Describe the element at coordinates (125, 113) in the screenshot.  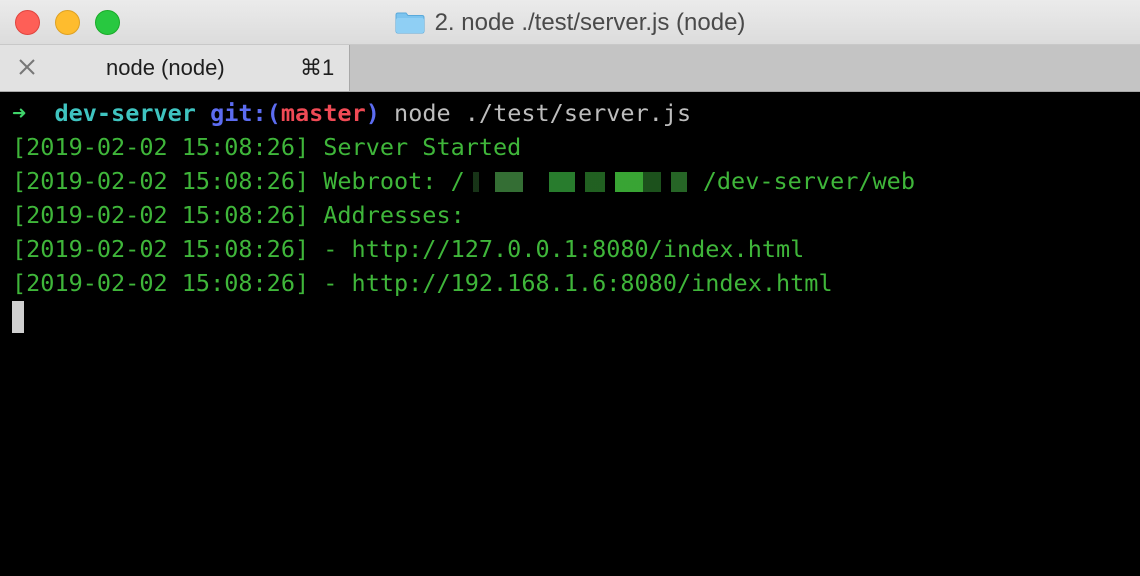
I see `prompt-directory: dev-server` at that location.